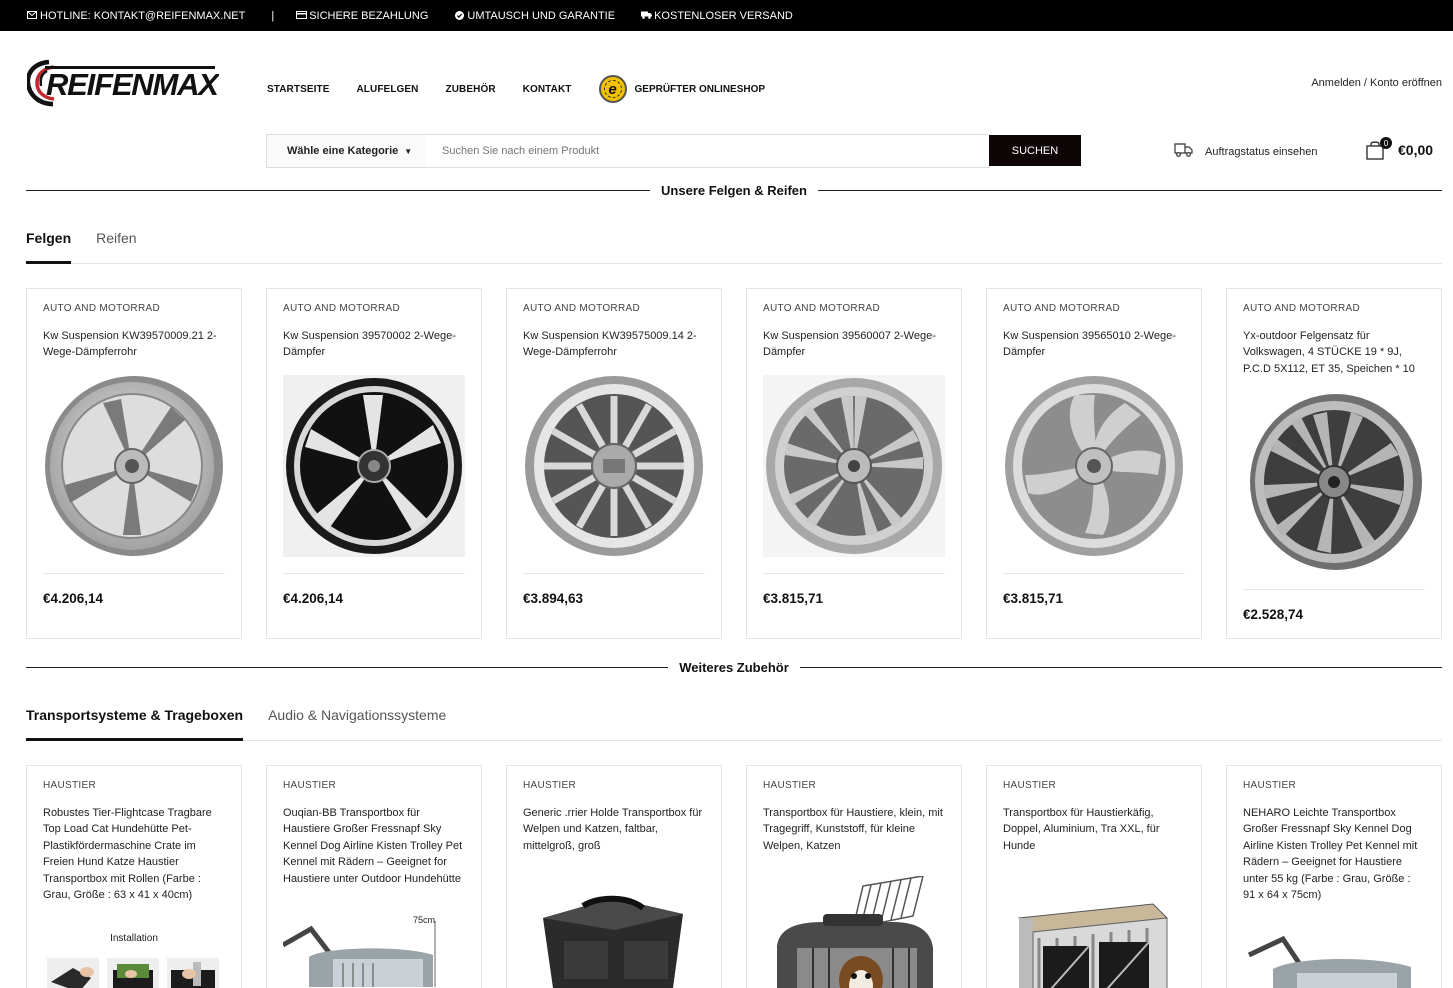 The width and height of the screenshot is (1453, 988). Describe the element at coordinates (357, 722) in the screenshot. I see `tab-audio-navigation: Audio & Navigationssysteme` at that location.